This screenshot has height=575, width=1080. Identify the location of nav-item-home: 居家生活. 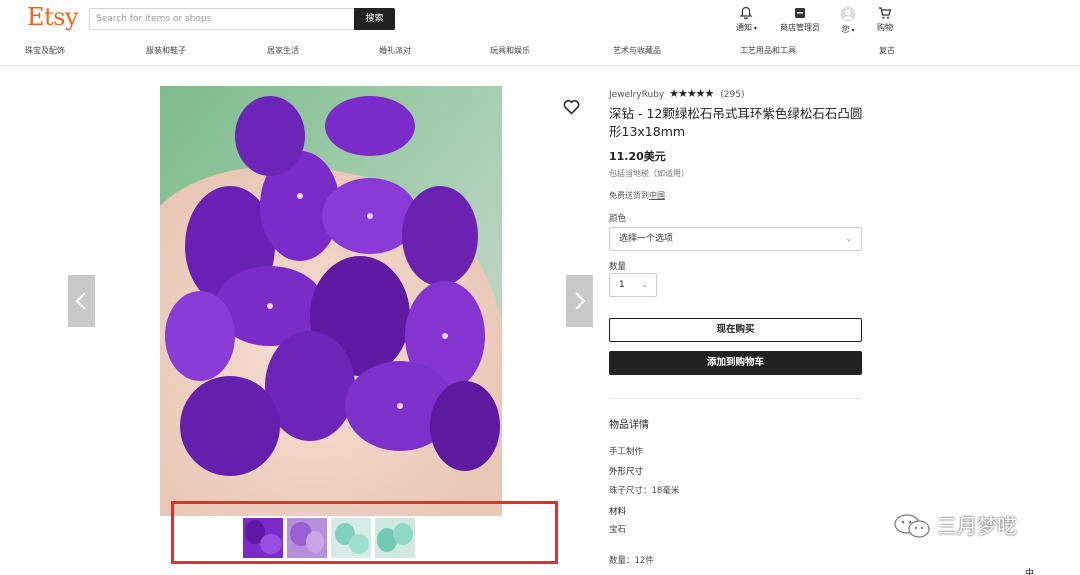
(283, 50).